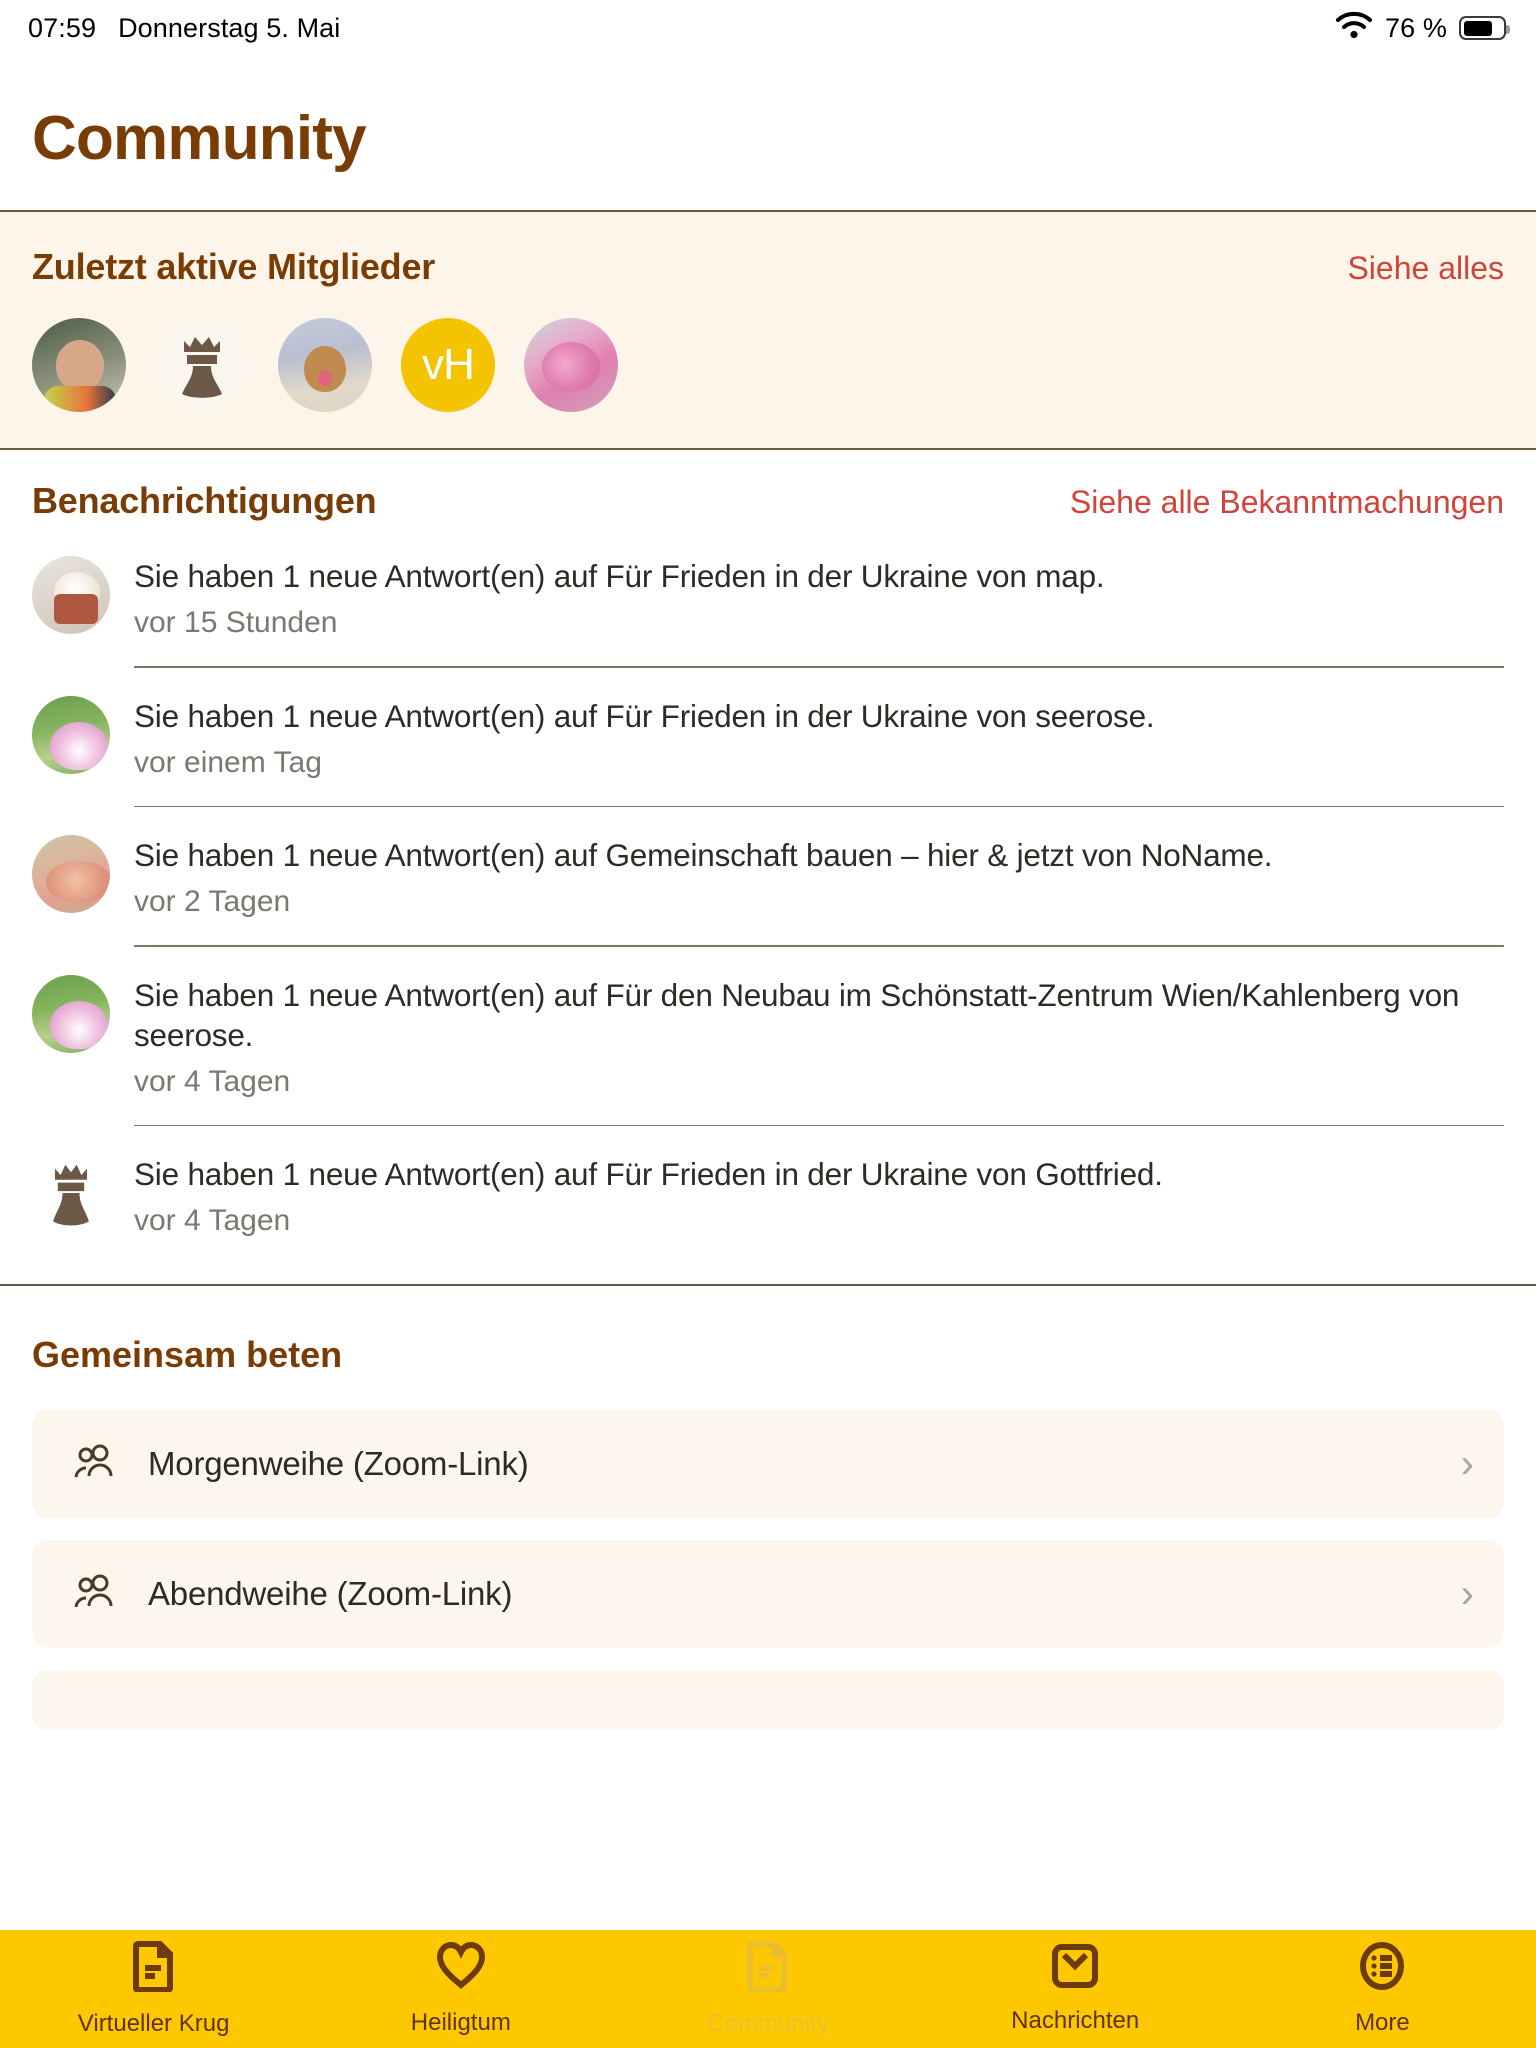 The height and width of the screenshot is (2048, 1536). I want to click on status-bar: 07:59 Donnerstag 5. Mai 76 %, so click(768, 28).